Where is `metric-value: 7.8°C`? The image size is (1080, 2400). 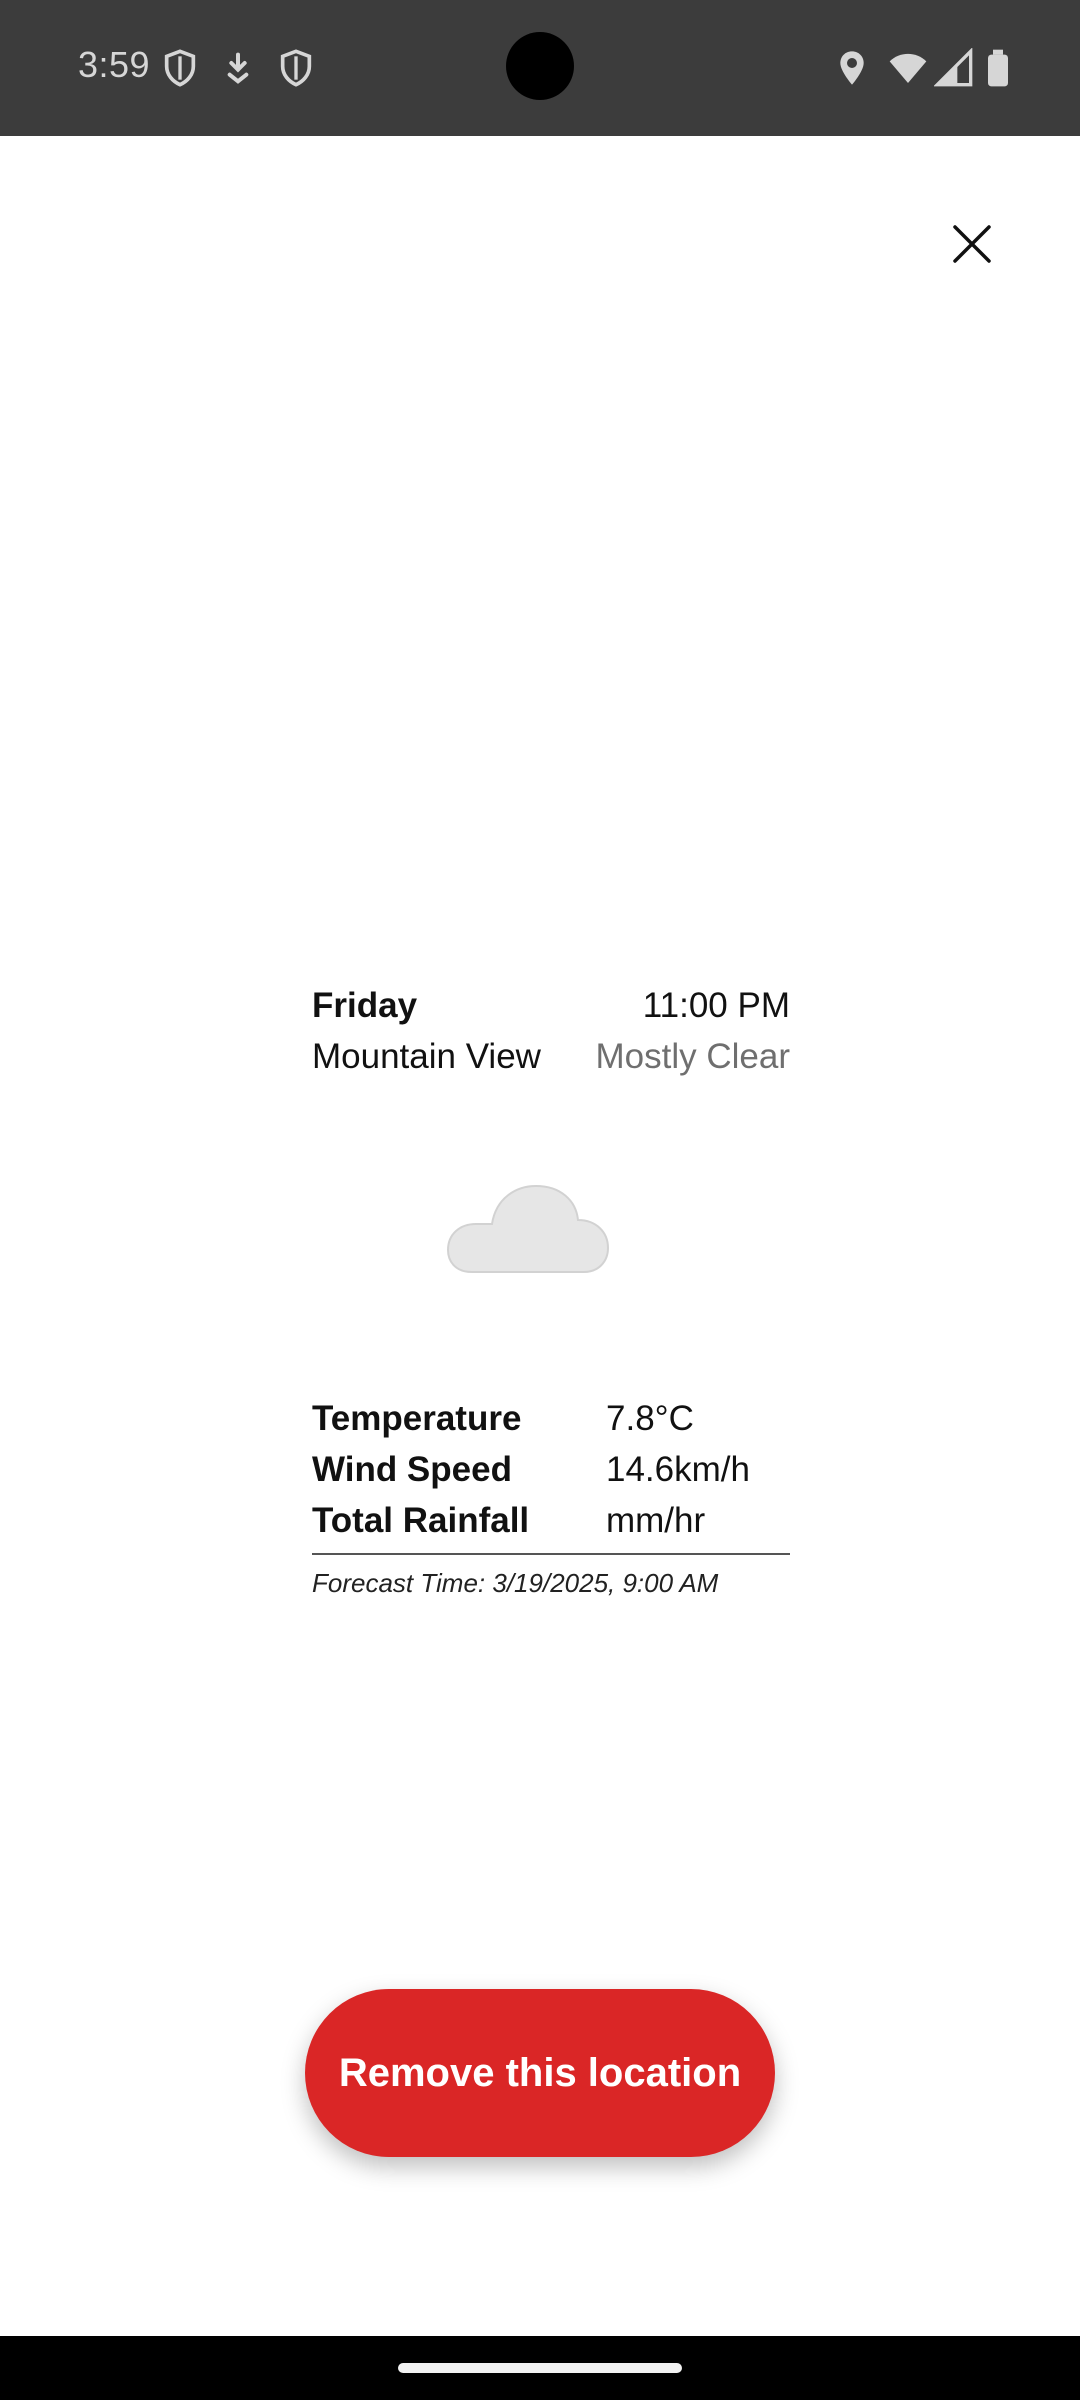 metric-value: 7.8°C is located at coordinates (650, 1418).